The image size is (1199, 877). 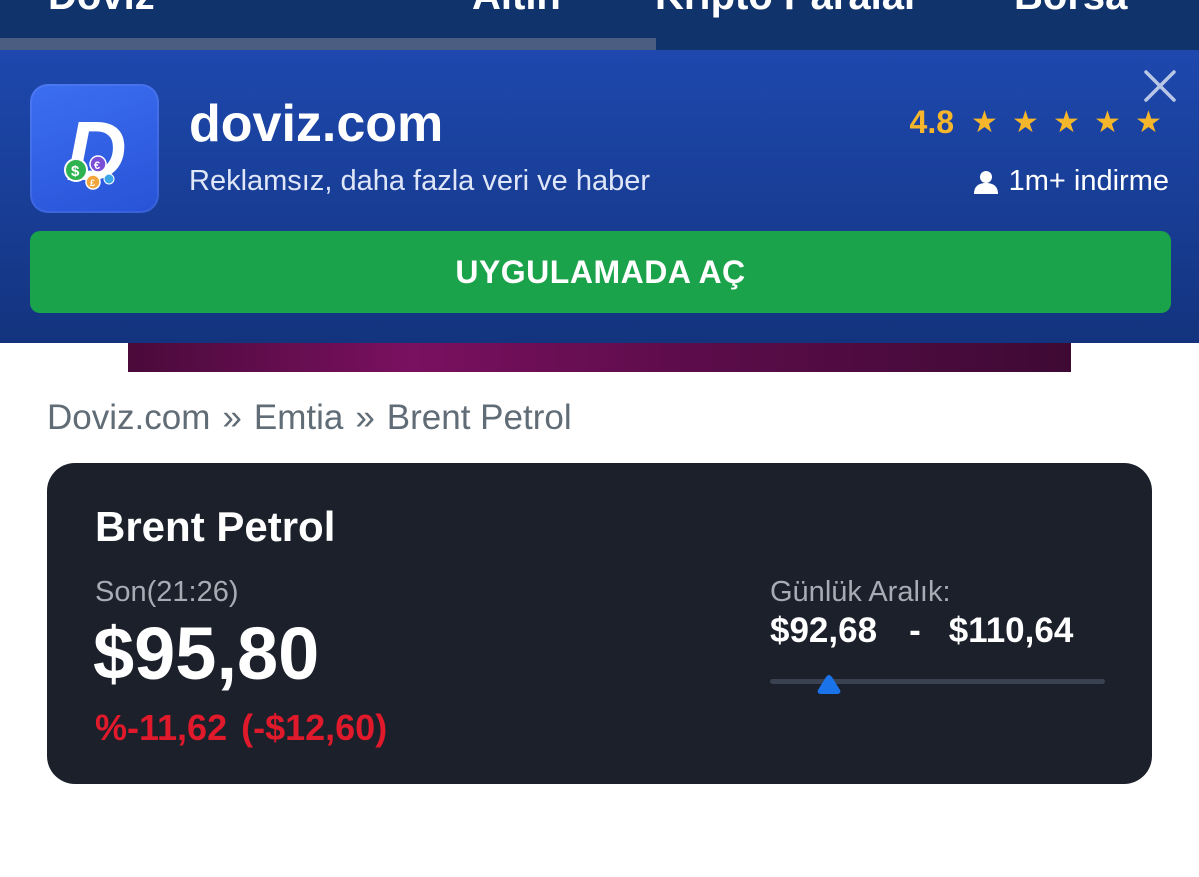 I want to click on last-price-label: Son(21:26), so click(x=167, y=592).